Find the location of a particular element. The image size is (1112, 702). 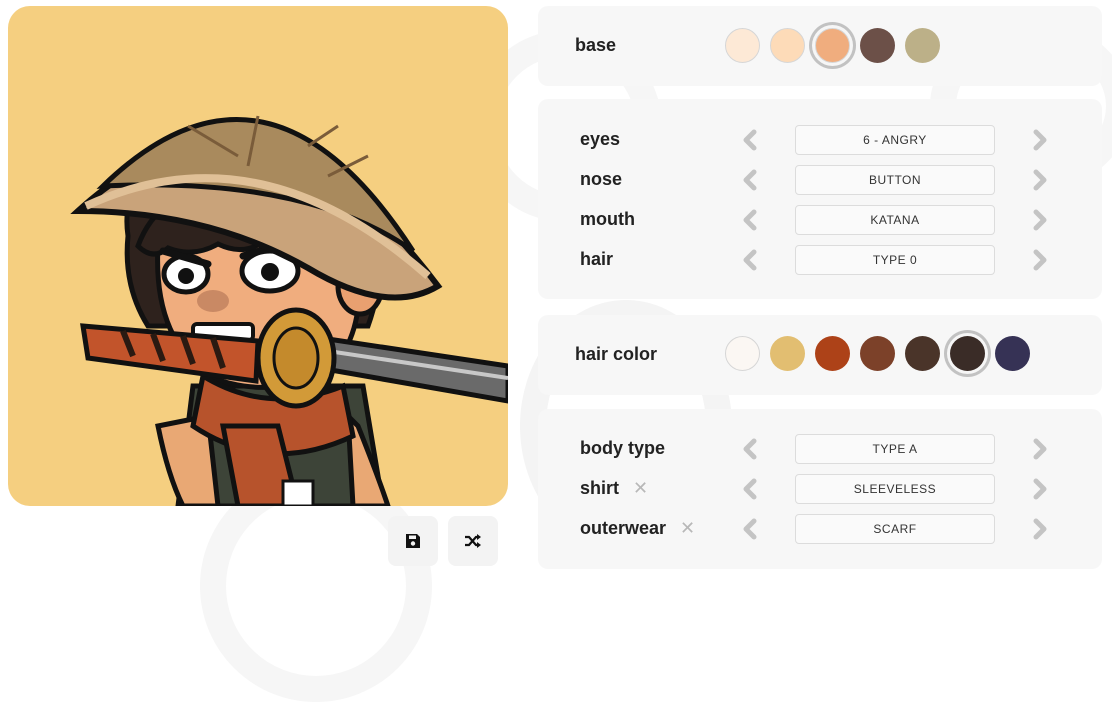

option-value: TYPE 0 is located at coordinates (895, 260).